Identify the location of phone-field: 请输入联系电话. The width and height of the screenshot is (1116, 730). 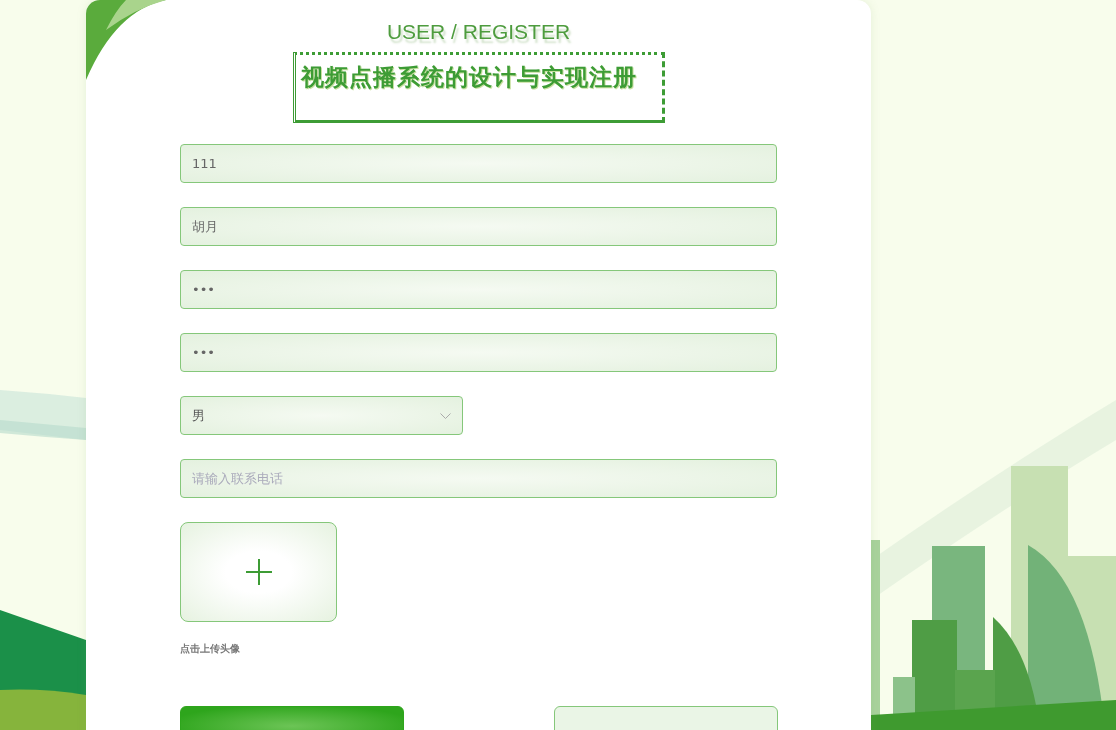
(478, 478).